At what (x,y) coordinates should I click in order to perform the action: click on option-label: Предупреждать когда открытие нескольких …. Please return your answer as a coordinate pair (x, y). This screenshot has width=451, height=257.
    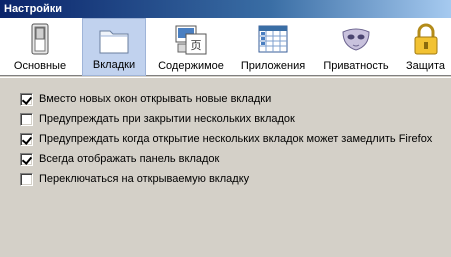
    Looking at the image, I should click on (236, 139).